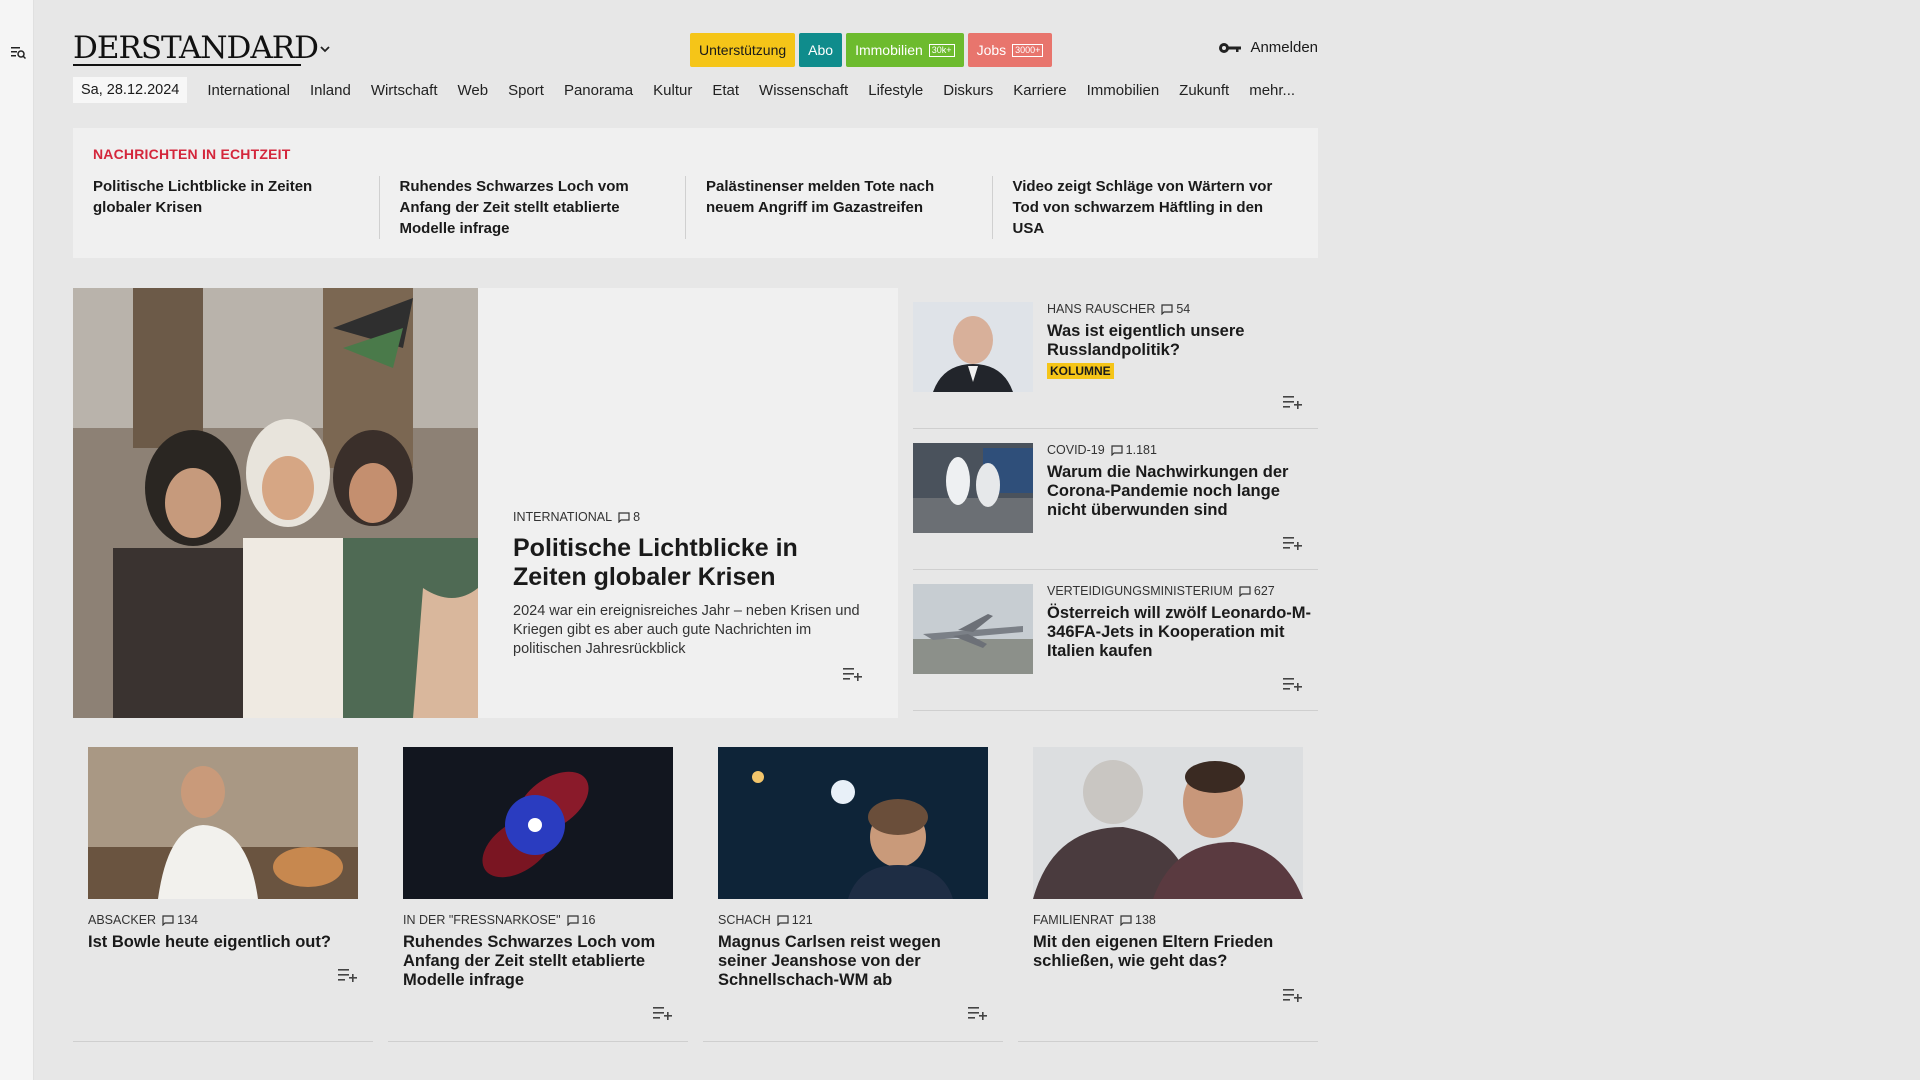  I want to click on teaser-comments: 627, so click(1257, 591).